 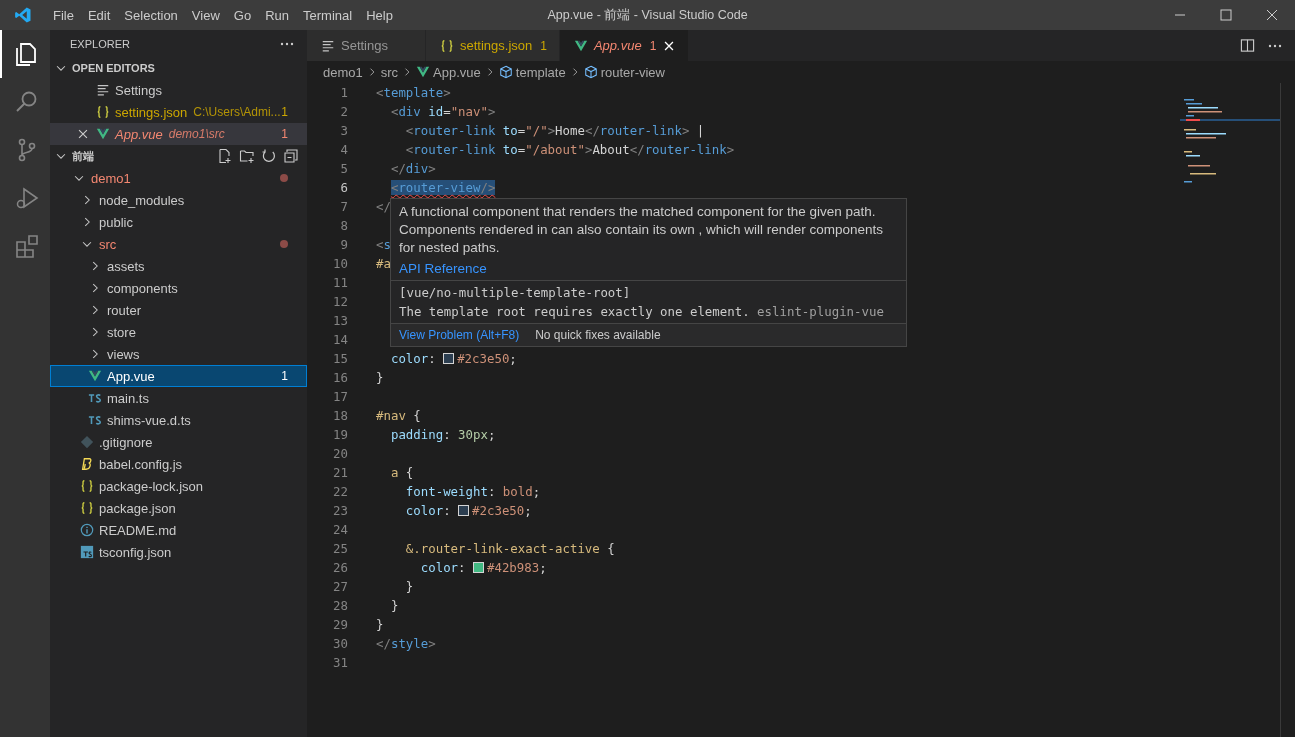 What do you see at coordinates (247, 156) in the screenshot?
I see `new-folder-icon` at bounding box center [247, 156].